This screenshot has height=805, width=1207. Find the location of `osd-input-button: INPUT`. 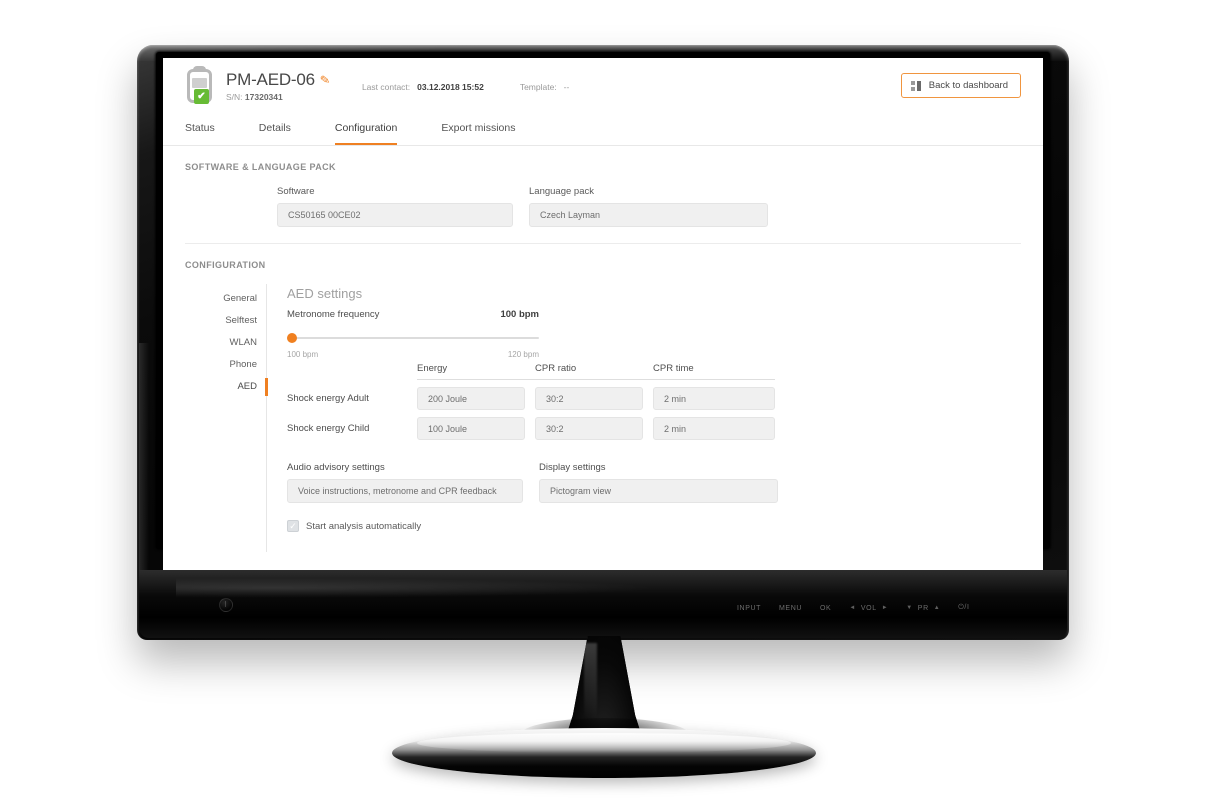

osd-input-button: INPUT is located at coordinates (749, 608).